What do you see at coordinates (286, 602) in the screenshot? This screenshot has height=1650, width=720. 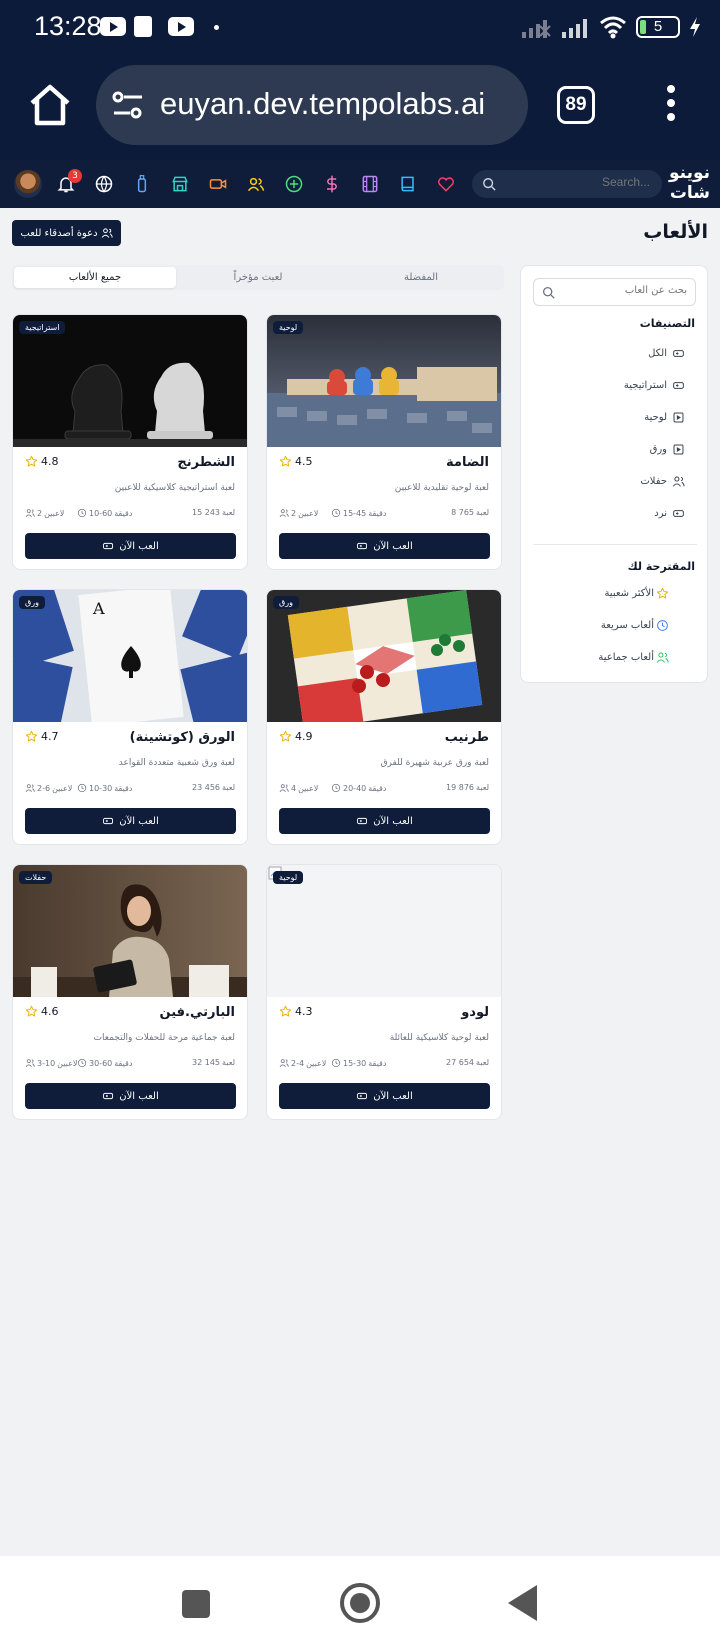 I see `category-badge: ورق` at bounding box center [286, 602].